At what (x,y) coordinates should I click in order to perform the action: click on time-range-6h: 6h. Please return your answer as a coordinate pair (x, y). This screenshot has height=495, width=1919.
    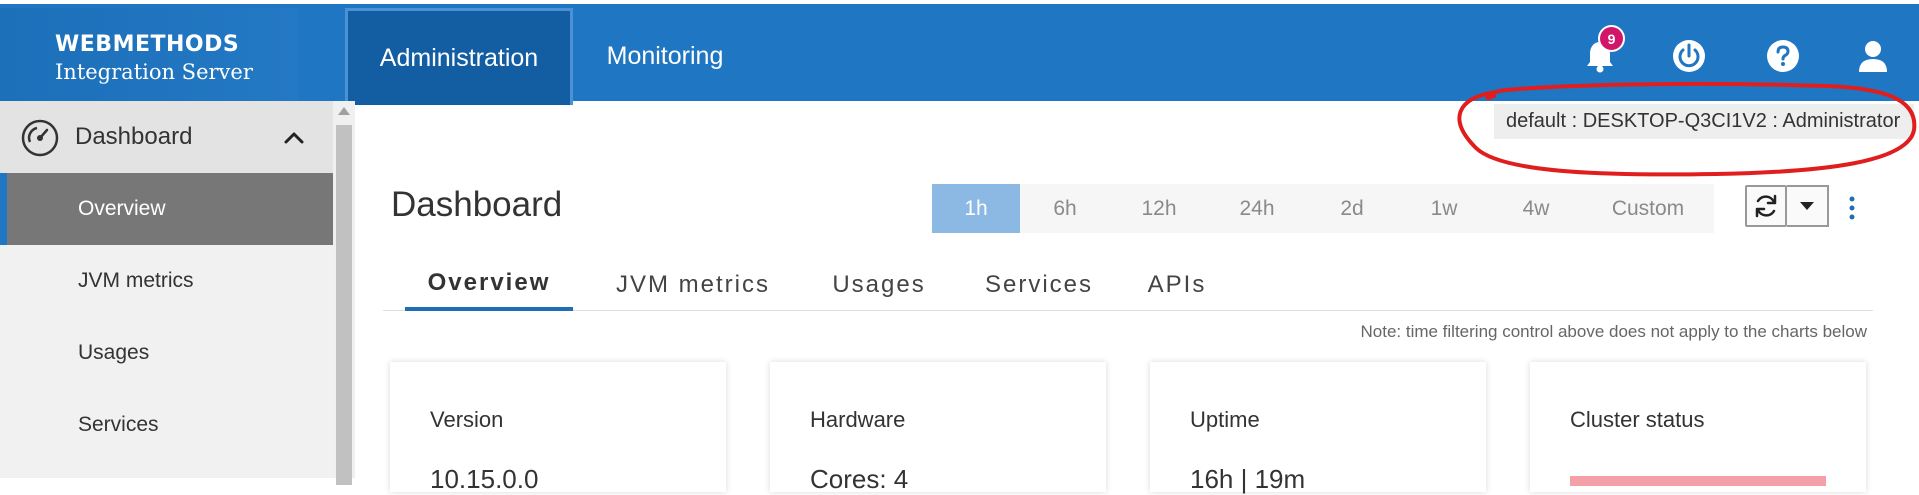
    Looking at the image, I should click on (1065, 208).